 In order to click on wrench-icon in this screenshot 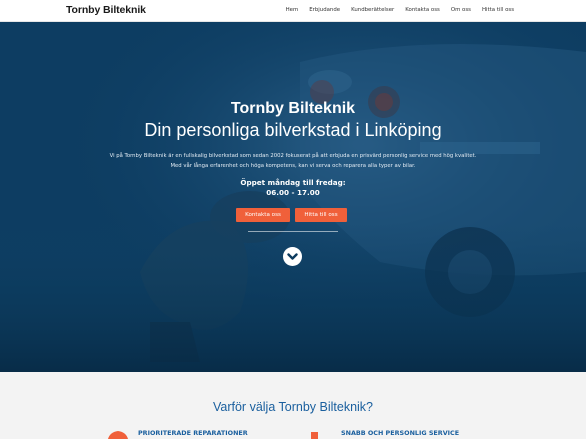, I will do `click(314, 435)`.